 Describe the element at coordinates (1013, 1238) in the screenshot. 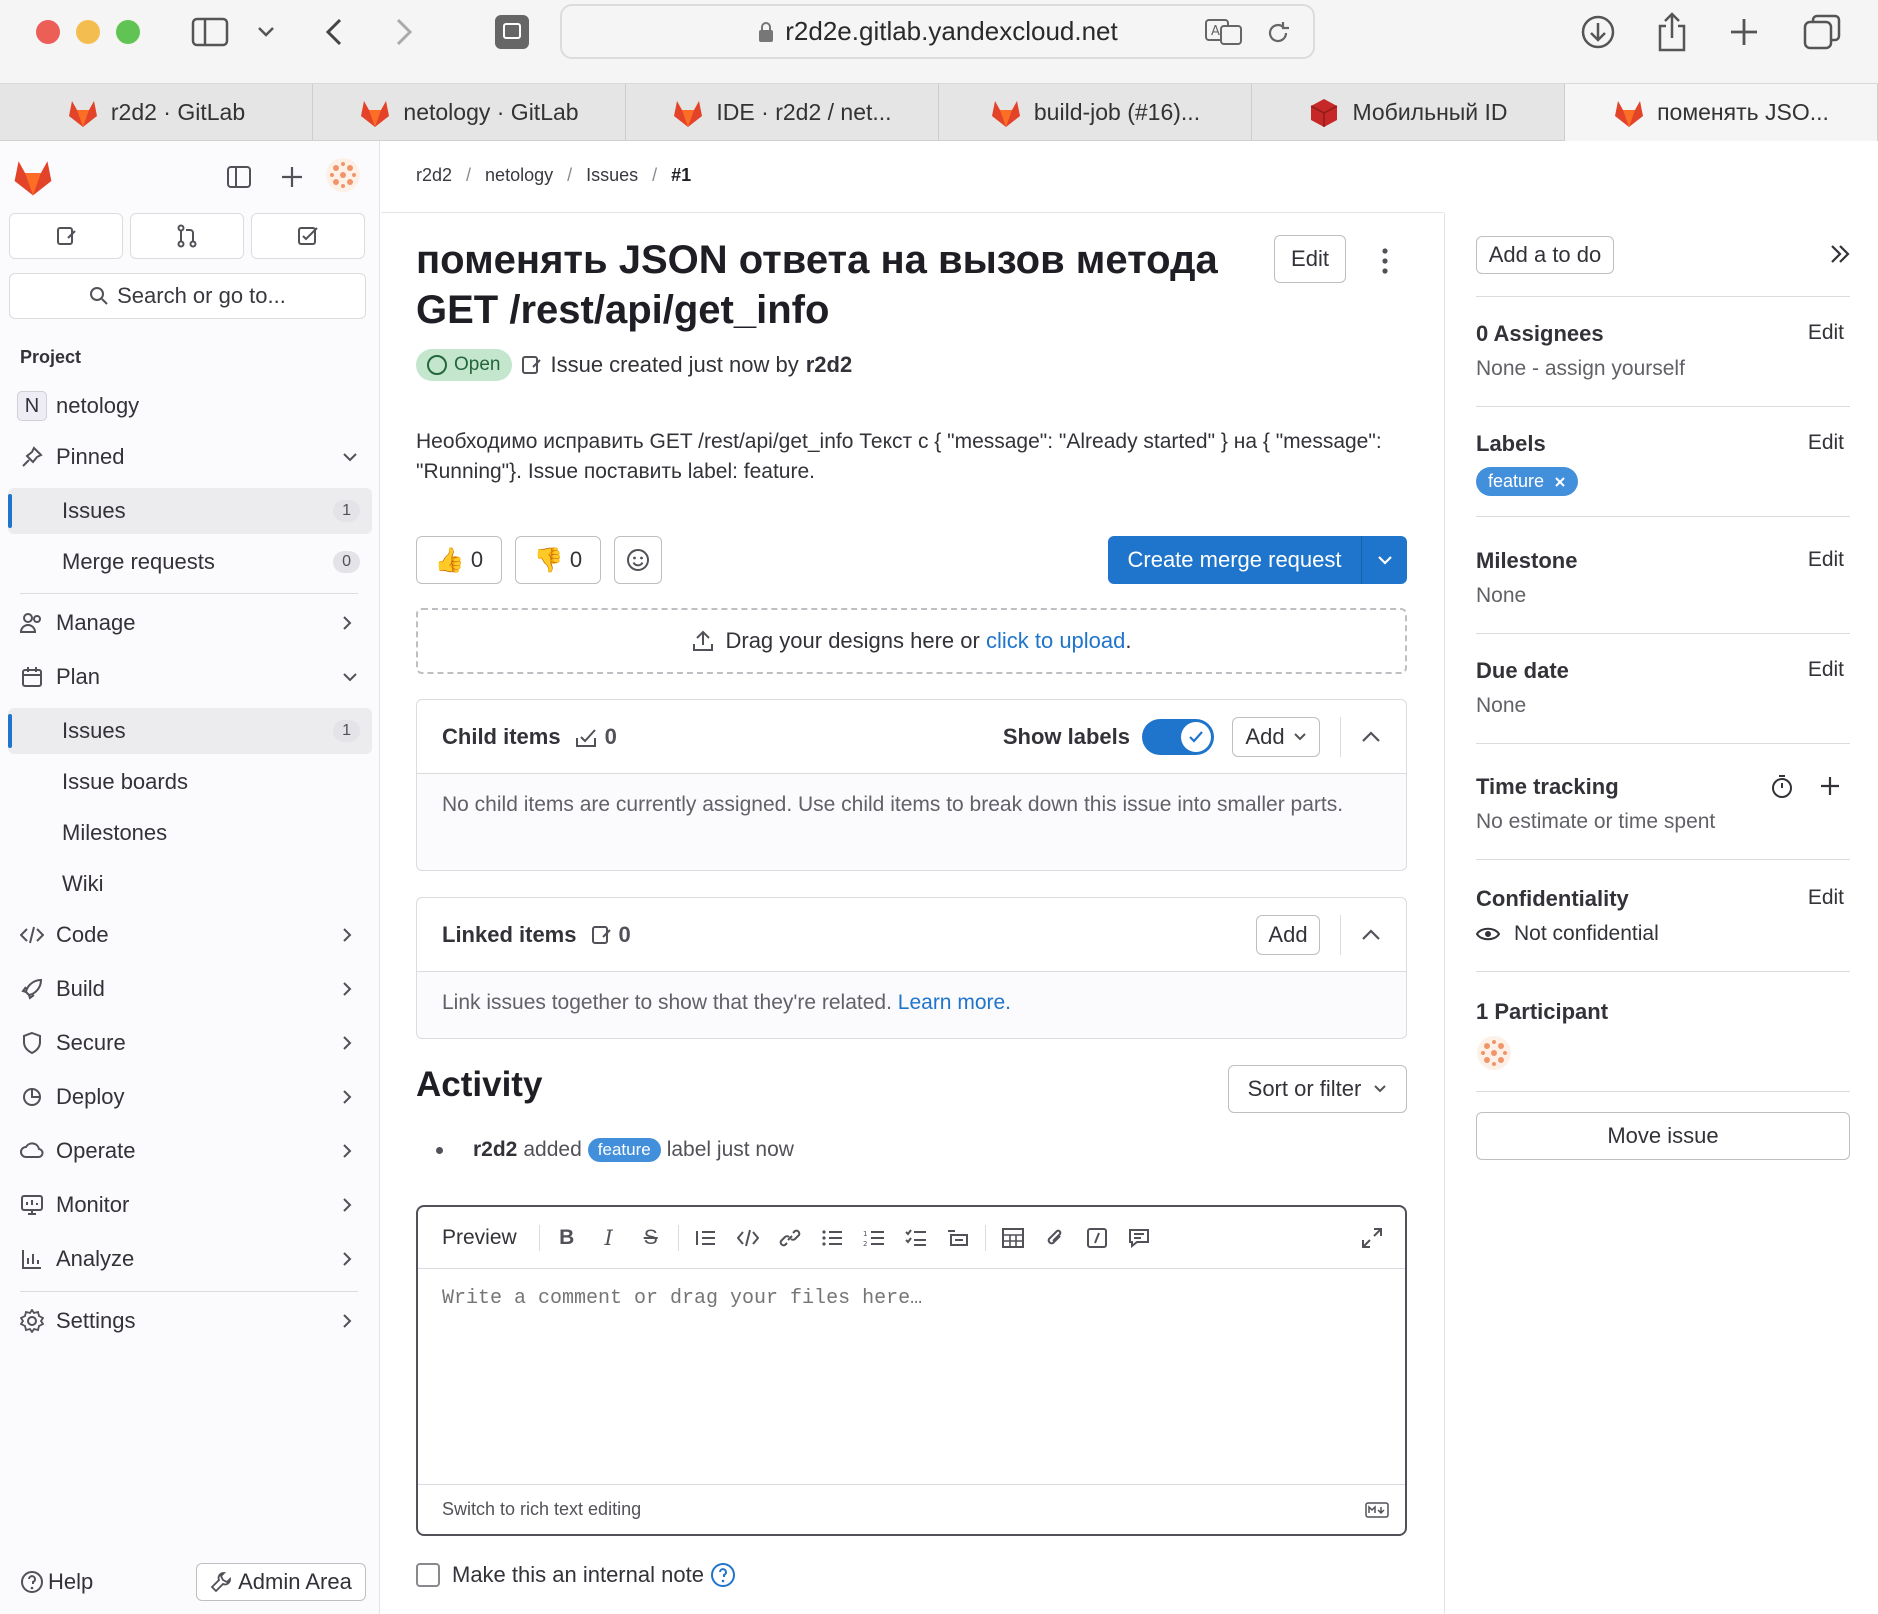

I see `table-icon` at that location.